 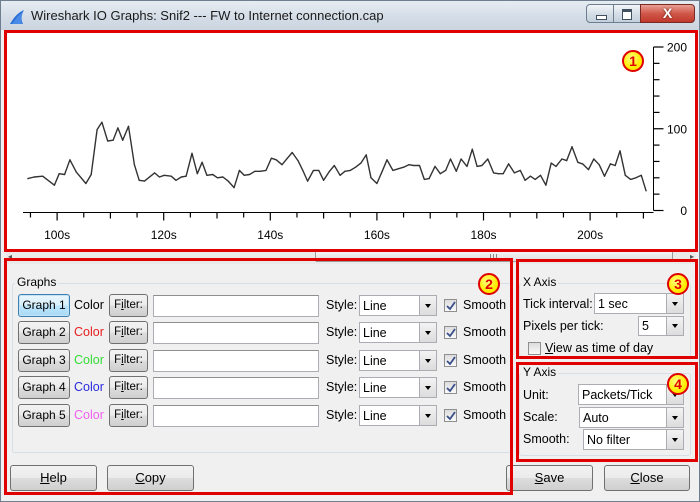 What do you see at coordinates (633, 439) in the screenshot?
I see `y-smooth-select: No filter` at bounding box center [633, 439].